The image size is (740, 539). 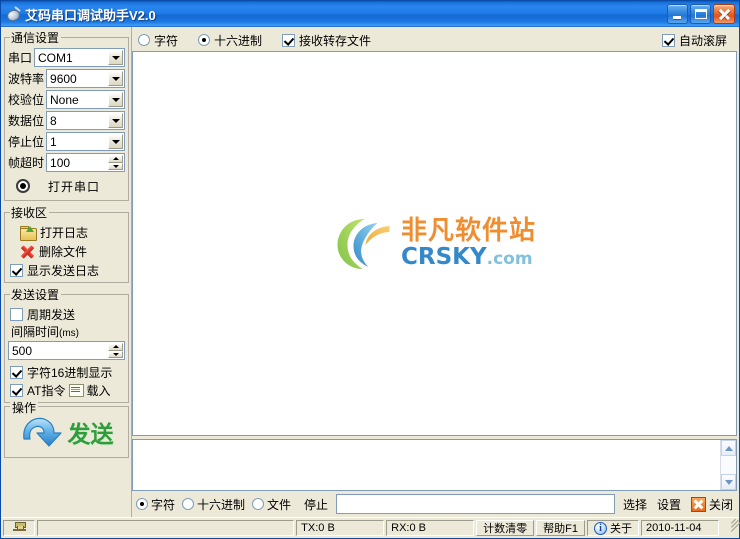 What do you see at coordinates (475, 504) in the screenshot?
I see `file-path-input` at bounding box center [475, 504].